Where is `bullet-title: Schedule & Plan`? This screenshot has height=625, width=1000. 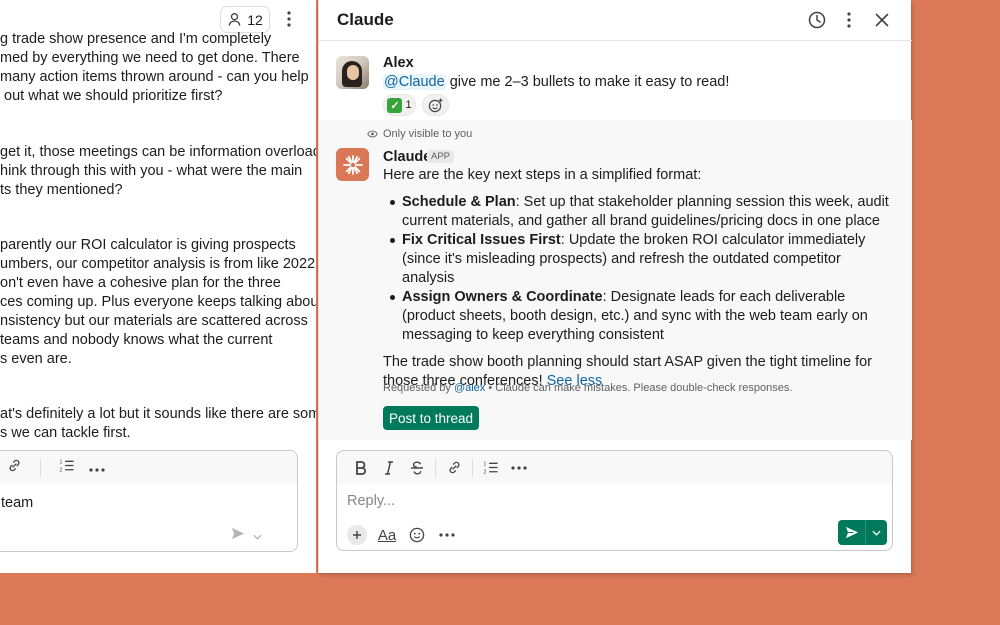
bullet-title: Schedule & Plan is located at coordinates (459, 202).